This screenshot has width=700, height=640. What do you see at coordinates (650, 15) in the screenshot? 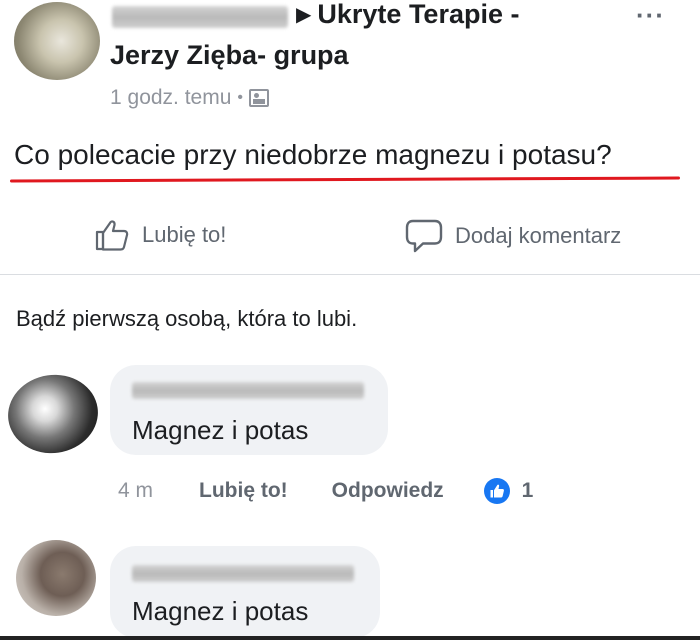
I see `more-options-icon: ···` at bounding box center [650, 15].